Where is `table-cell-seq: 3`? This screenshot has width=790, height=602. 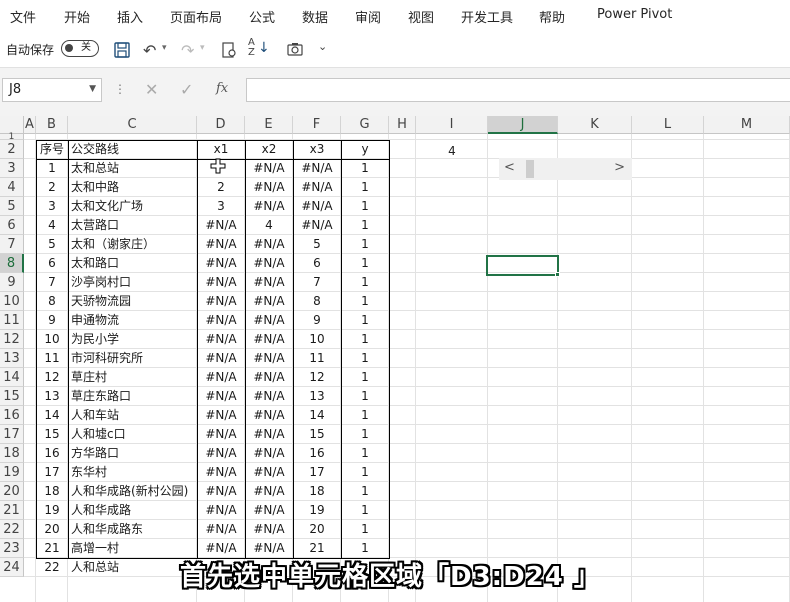 table-cell-seq: 3 is located at coordinates (52, 206).